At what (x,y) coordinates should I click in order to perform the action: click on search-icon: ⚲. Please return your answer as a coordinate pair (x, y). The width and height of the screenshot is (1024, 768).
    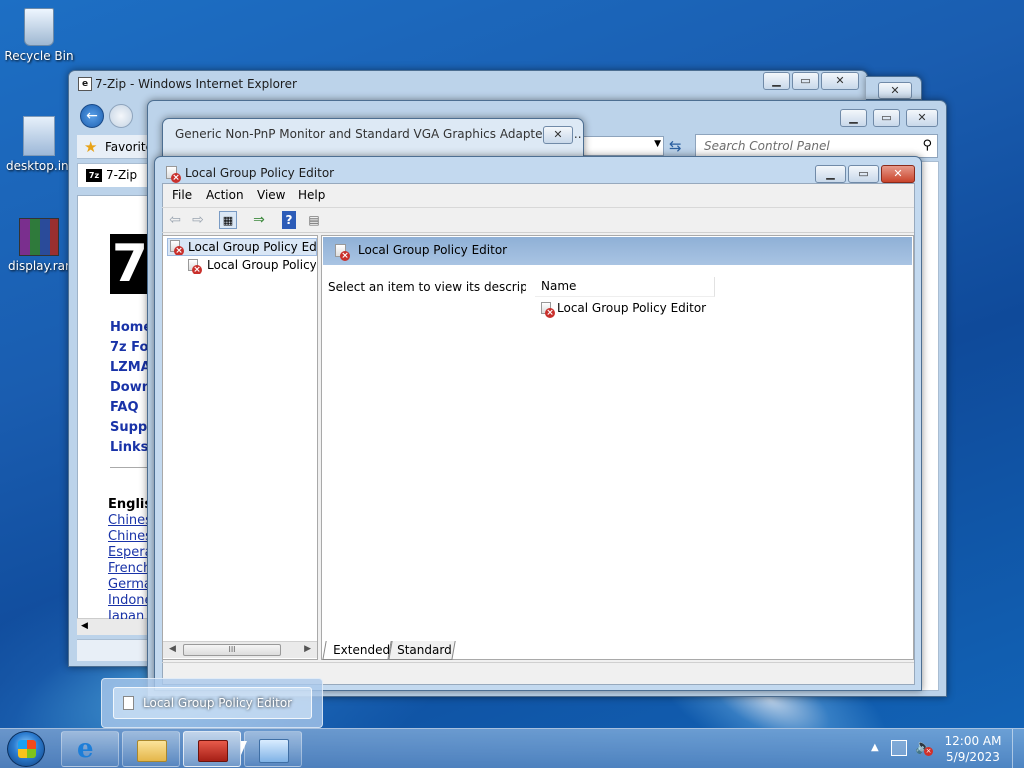
    Looking at the image, I should click on (927, 145).